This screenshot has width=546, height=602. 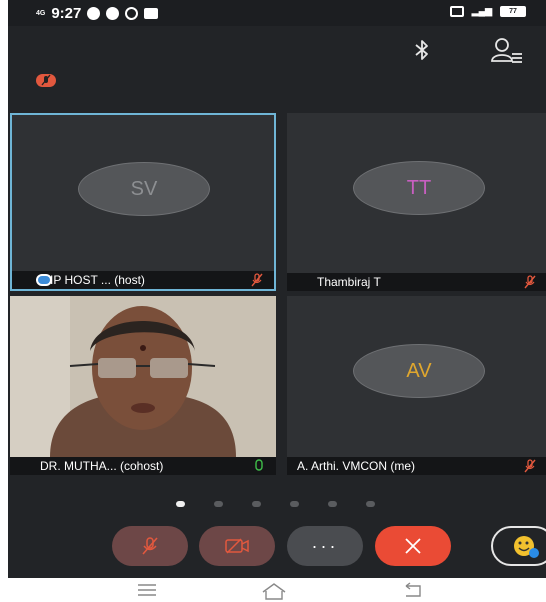 I want to click on signal-icon: ▂▄▆, so click(x=481, y=11).